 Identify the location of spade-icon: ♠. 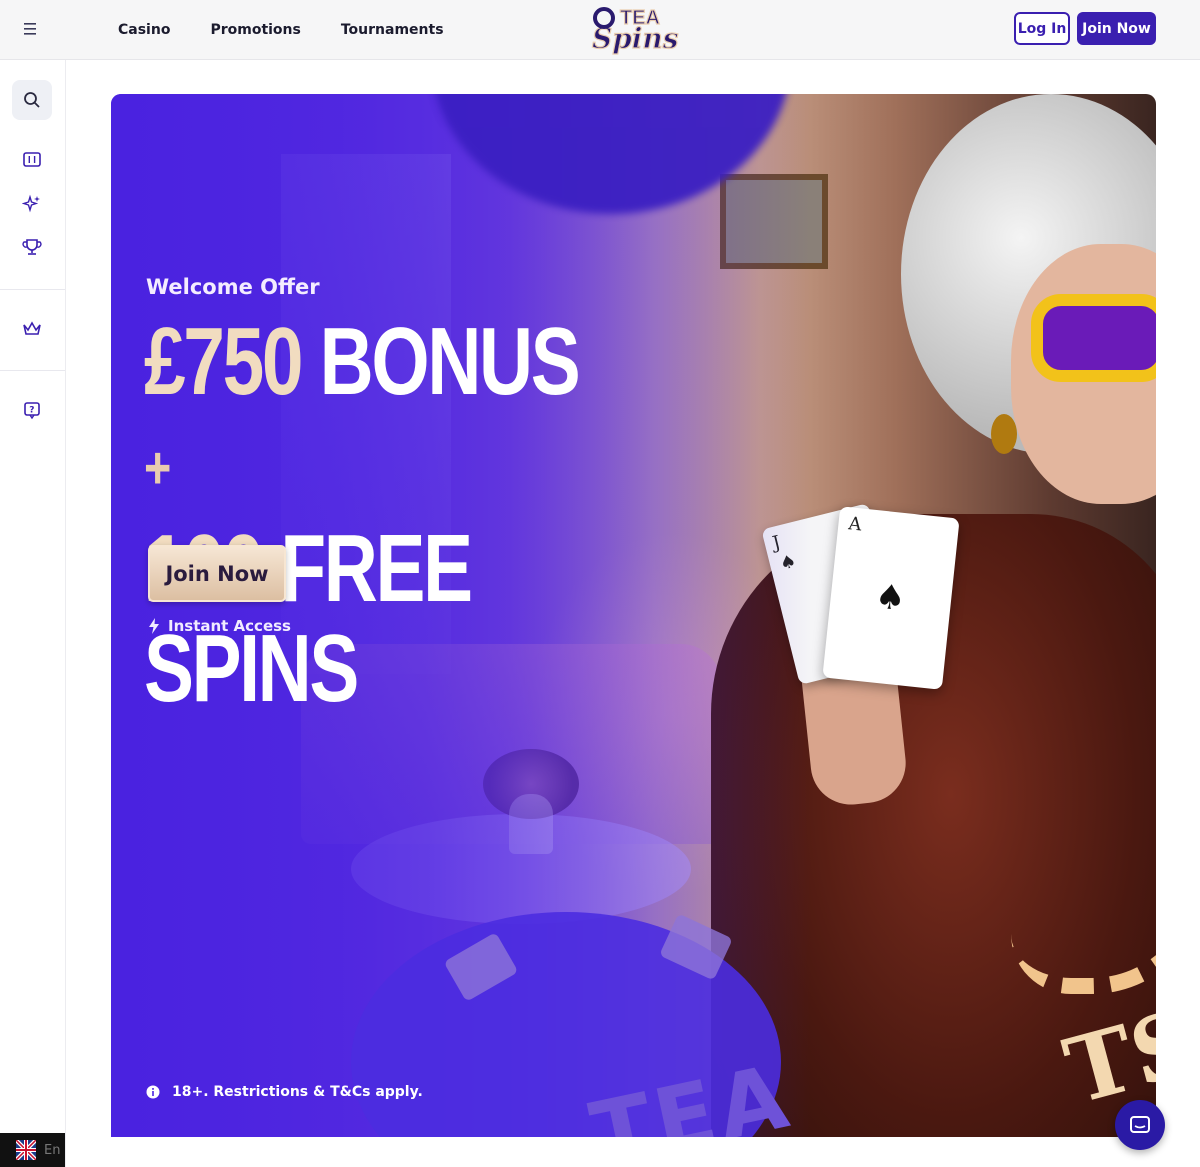
(890, 598).